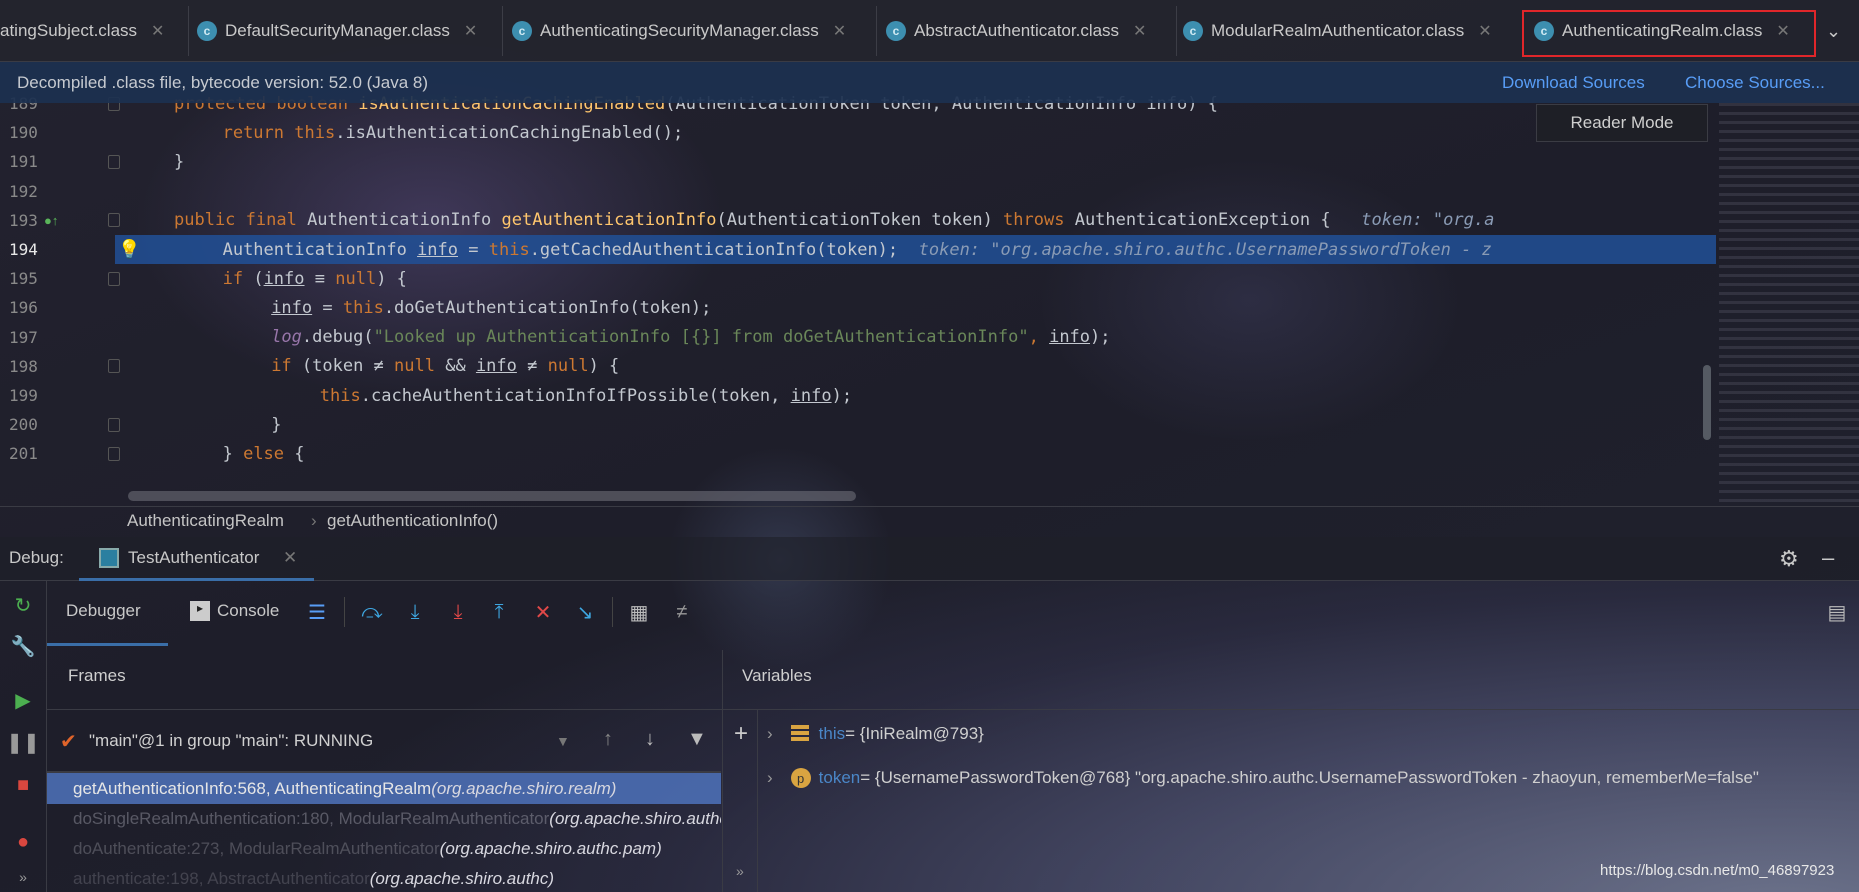 Image resolution: width=1859 pixels, height=892 pixels. I want to click on panel-splitter, so click(722, 771).